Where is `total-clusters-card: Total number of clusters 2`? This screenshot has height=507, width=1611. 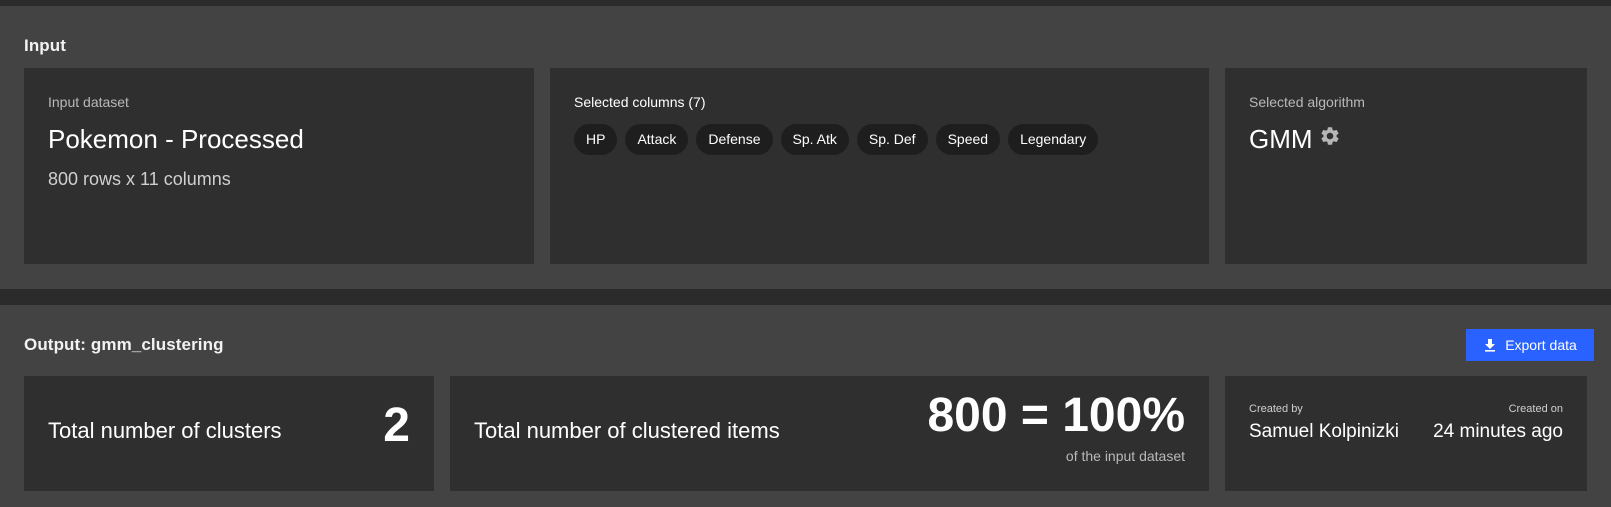
total-clusters-card: Total number of clusters 2 is located at coordinates (229, 433).